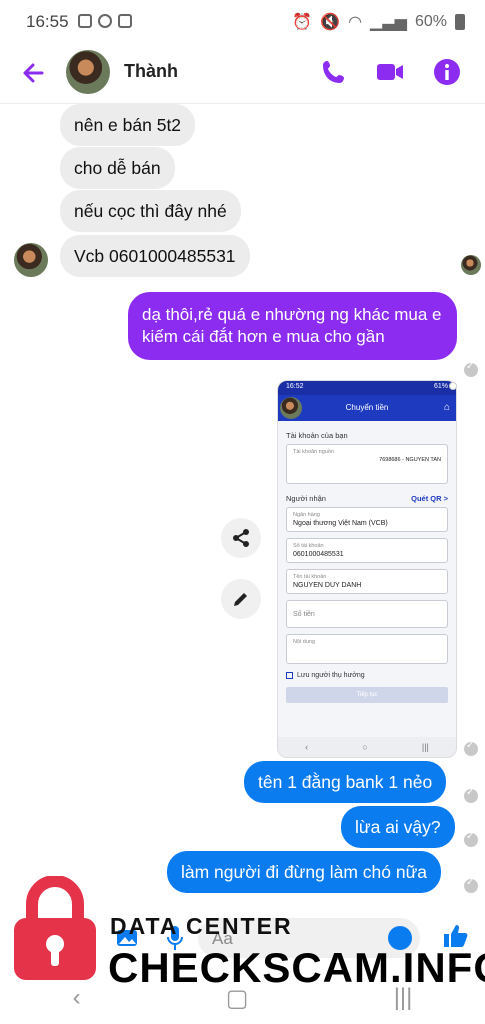  What do you see at coordinates (367, 464) in the screenshot?
I see `shot-source-account: Tài khoản nguồn 7698686 - NGUYEN TAN` at bounding box center [367, 464].